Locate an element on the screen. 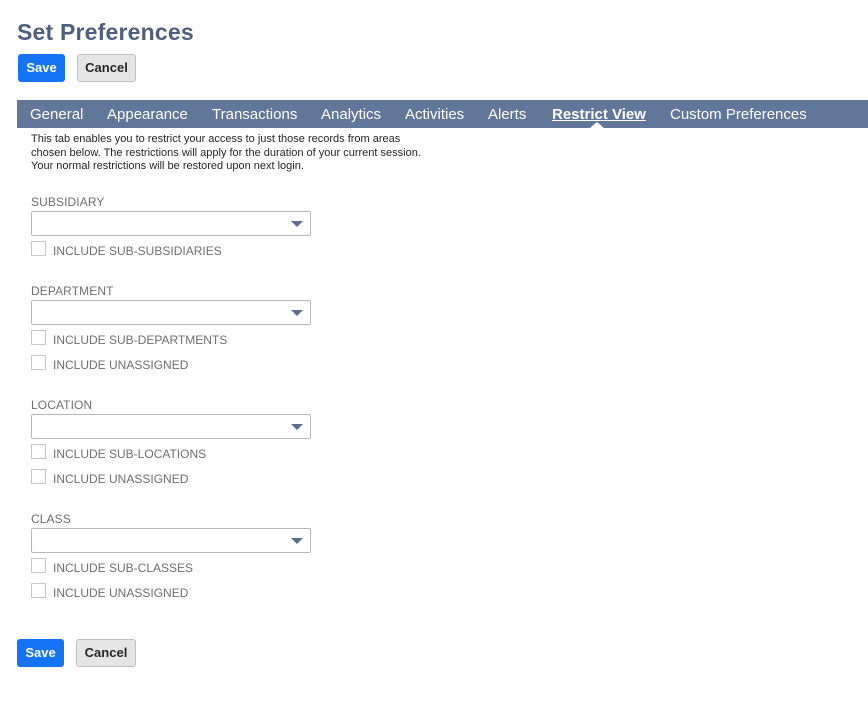  department-label: DEPARTMENT is located at coordinates (72, 291).